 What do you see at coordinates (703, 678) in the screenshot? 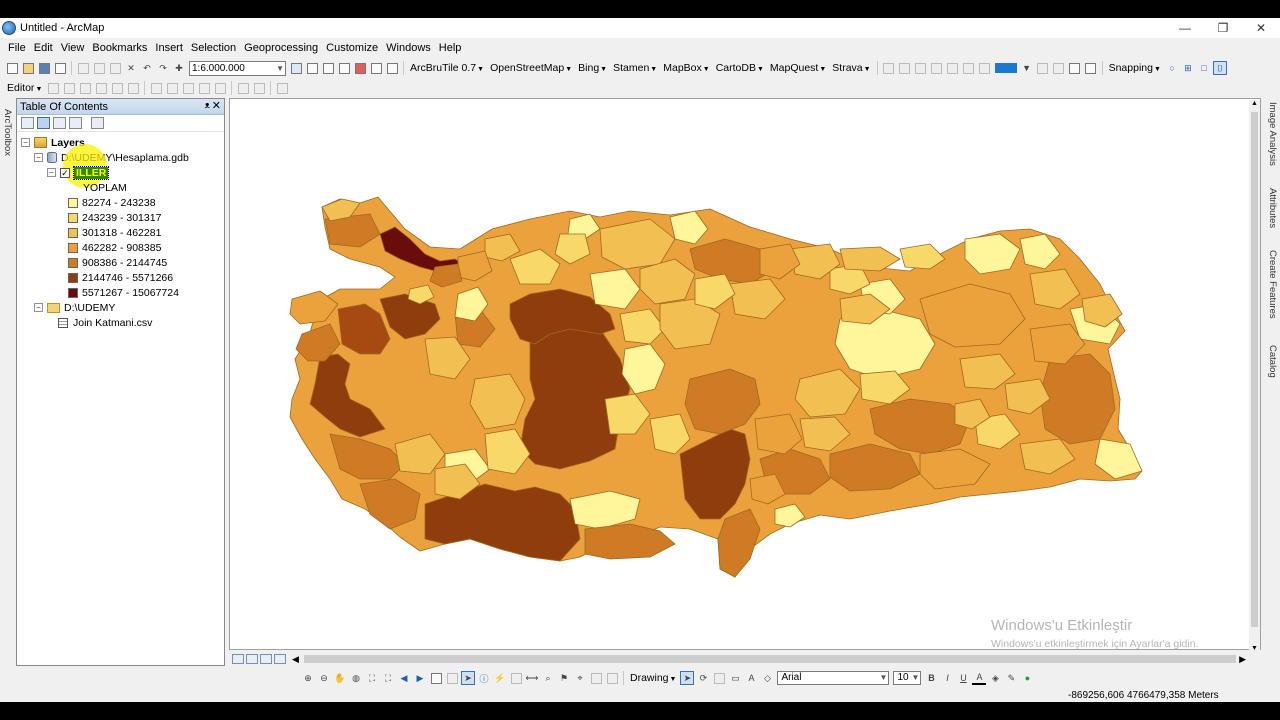
I see `rotate-icon: ⟳` at bounding box center [703, 678].